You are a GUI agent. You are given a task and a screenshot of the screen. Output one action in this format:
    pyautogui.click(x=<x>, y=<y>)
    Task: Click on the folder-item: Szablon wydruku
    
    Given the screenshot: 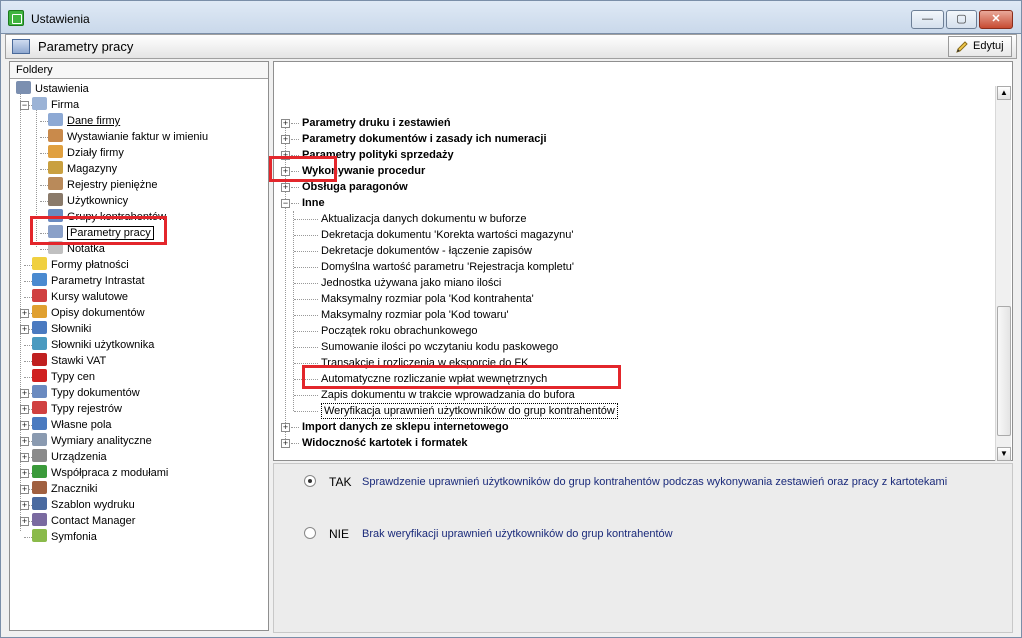 What is the action you would take?
    pyautogui.click(x=83, y=505)
    